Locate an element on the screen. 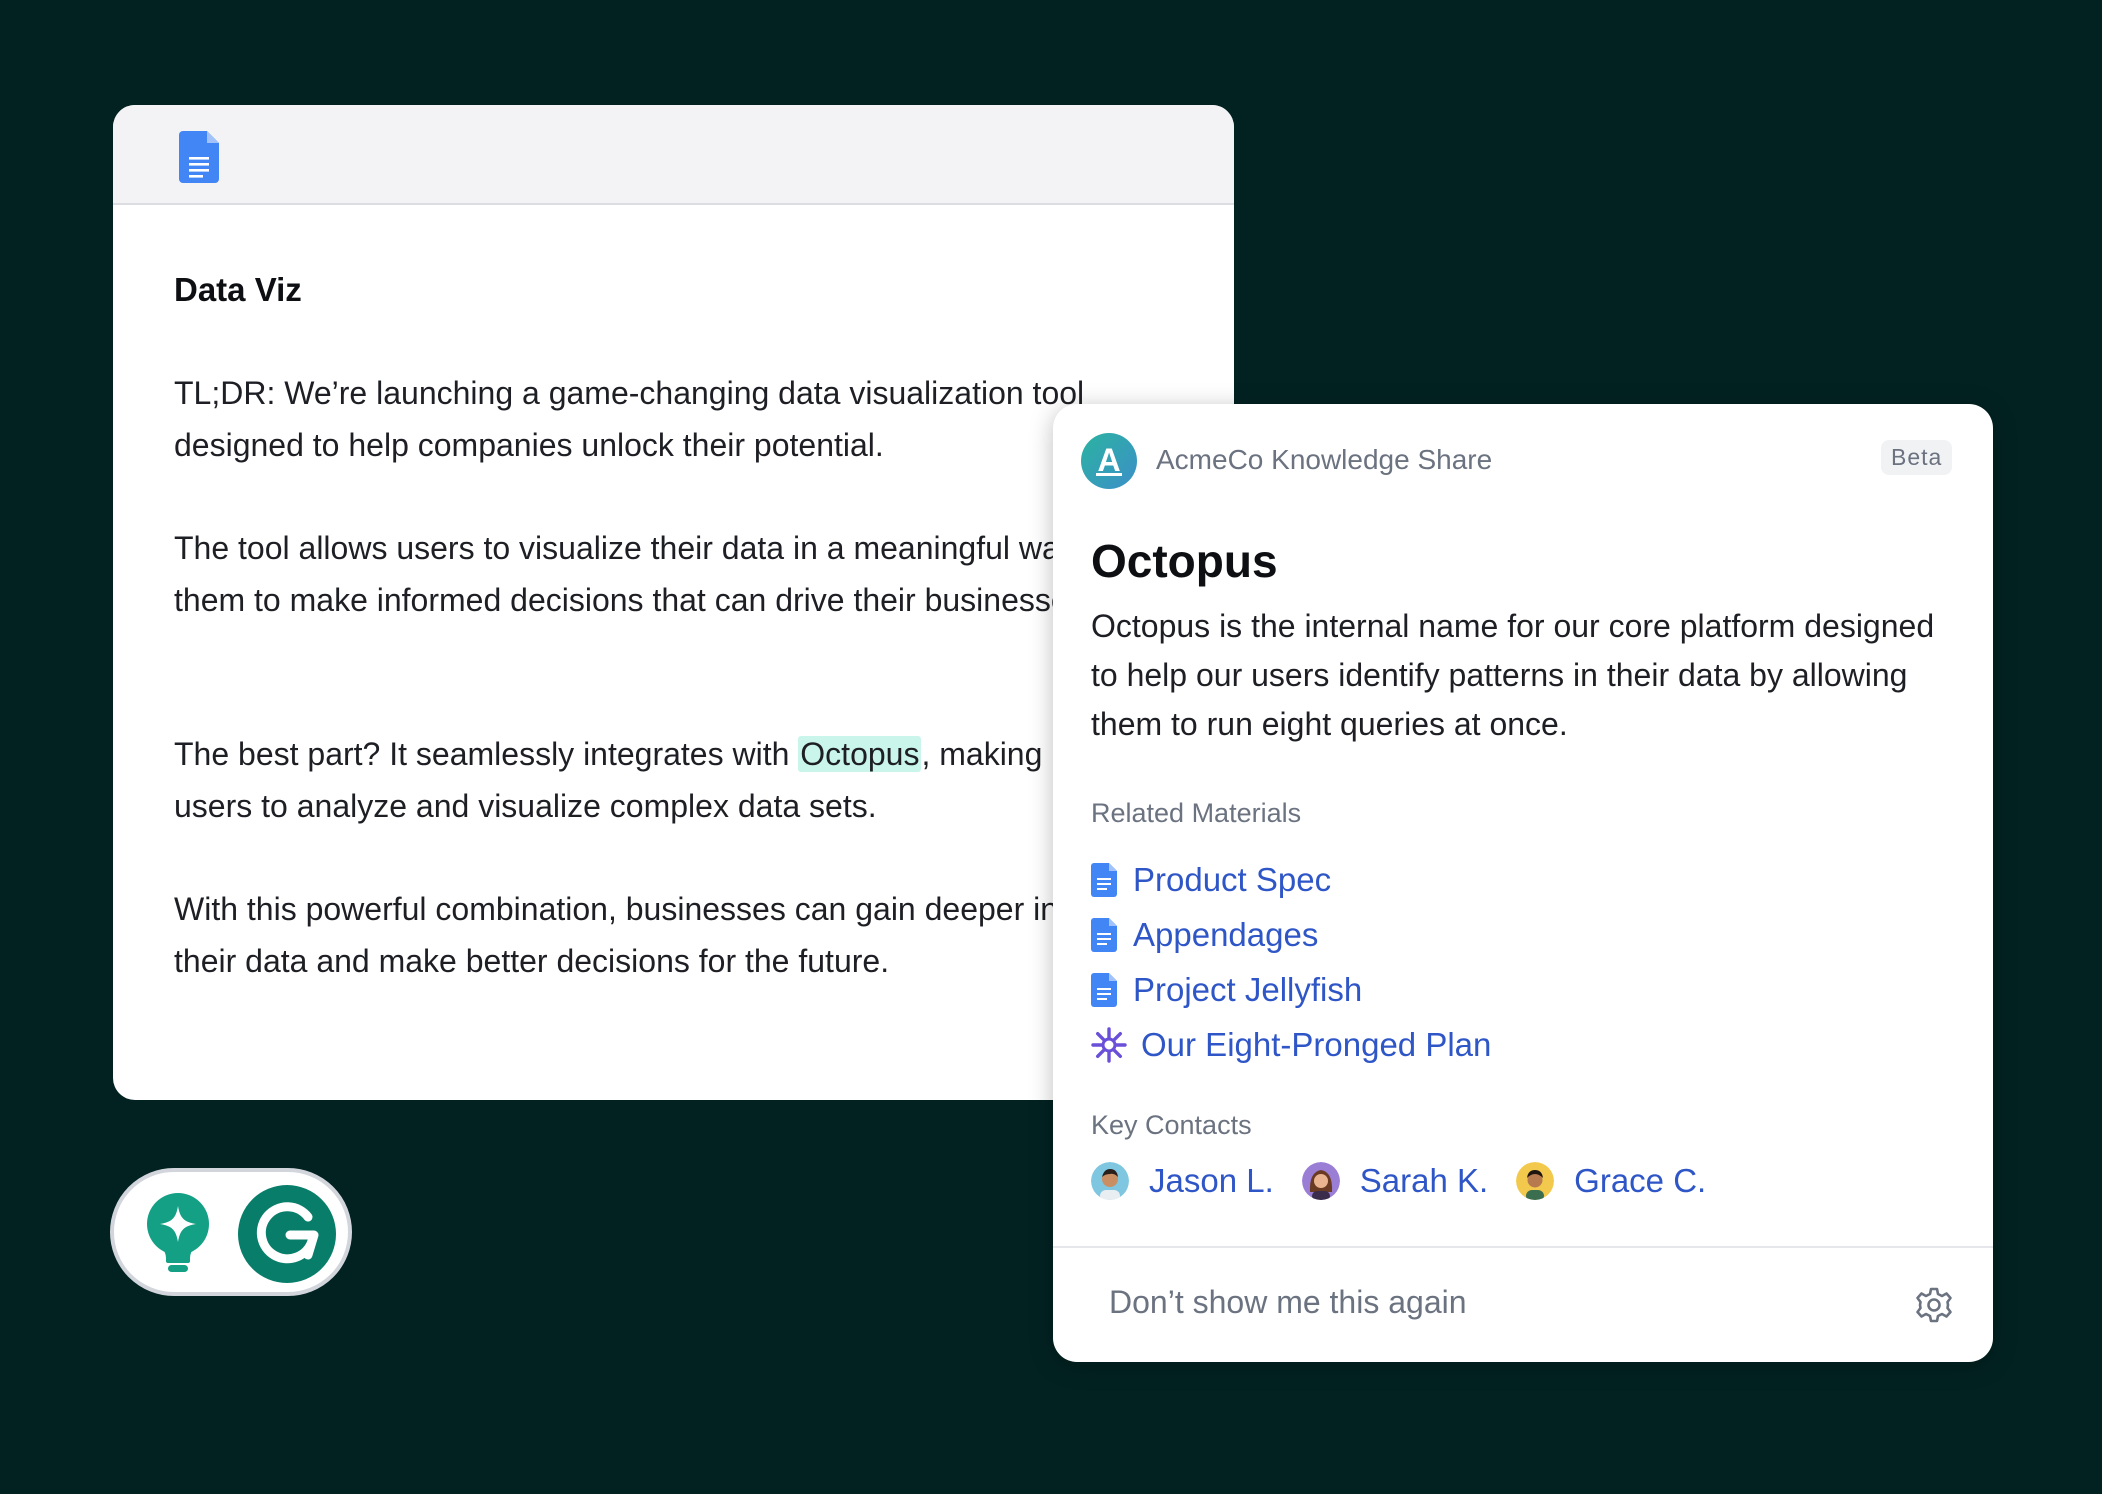 The height and width of the screenshot is (1494, 2102). dont-show-again-button: Don’t show me this again is located at coordinates (1288, 1302).